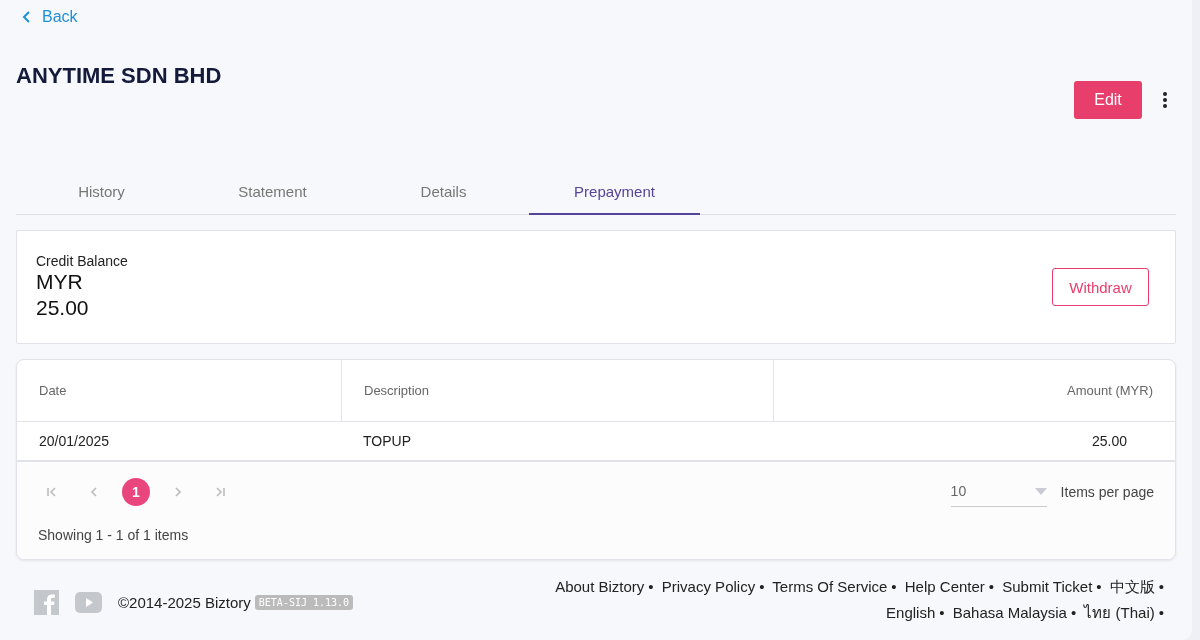 The height and width of the screenshot is (640, 1200). What do you see at coordinates (101, 192) in the screenshot?
I see `tab: History` at bounding box center [101, 192].